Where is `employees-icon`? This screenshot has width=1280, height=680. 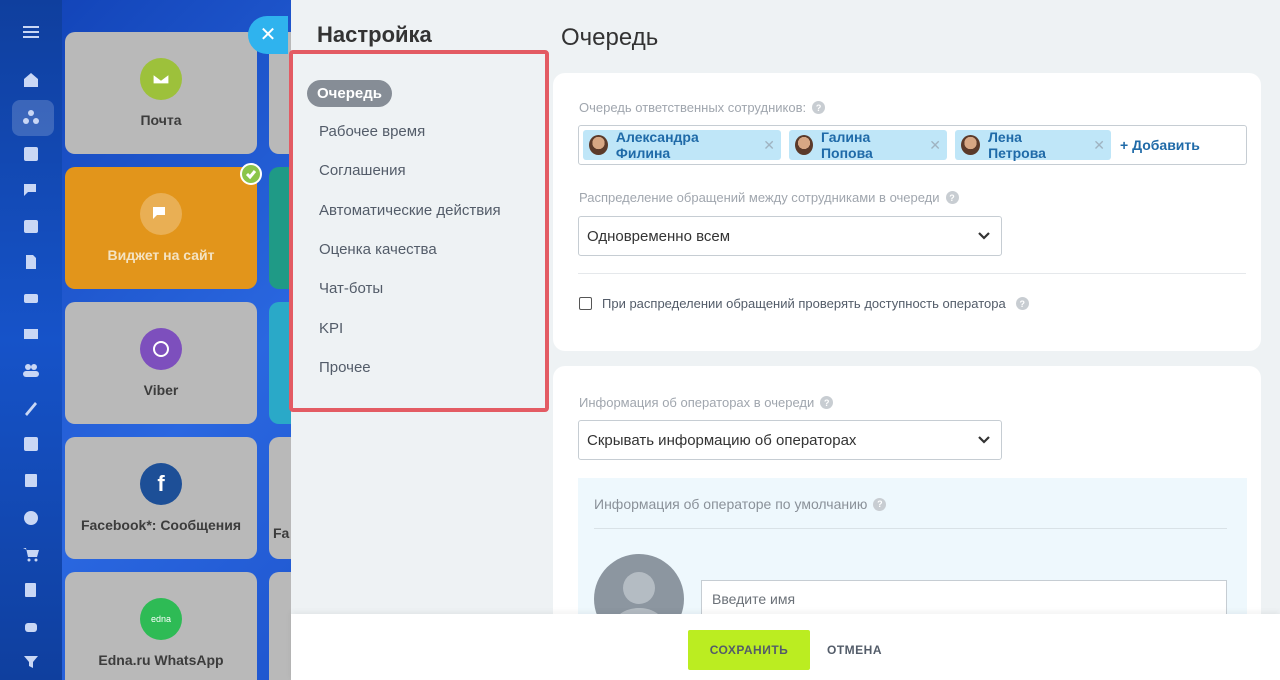 employees-icon is located at coordinates (31, 370).